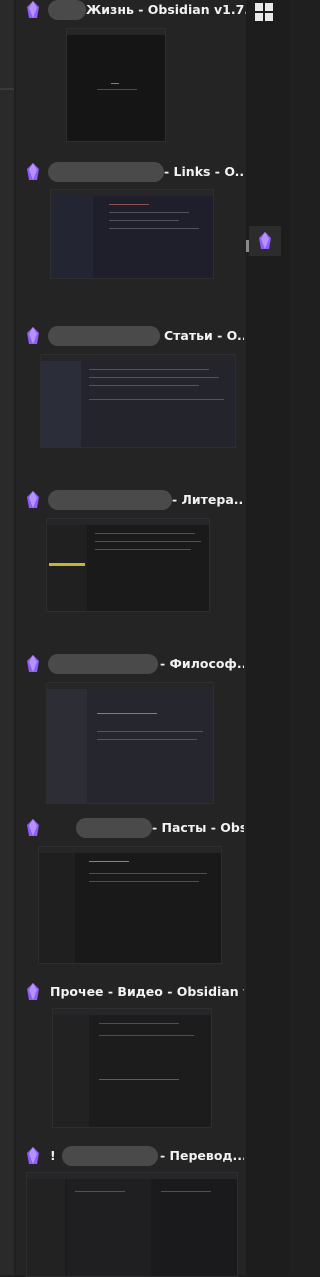 This screenshot has height=1277, width=320. I want to click on window-preview-1: Жизнь - Obsidian v1.7.7, so click(132, 75).